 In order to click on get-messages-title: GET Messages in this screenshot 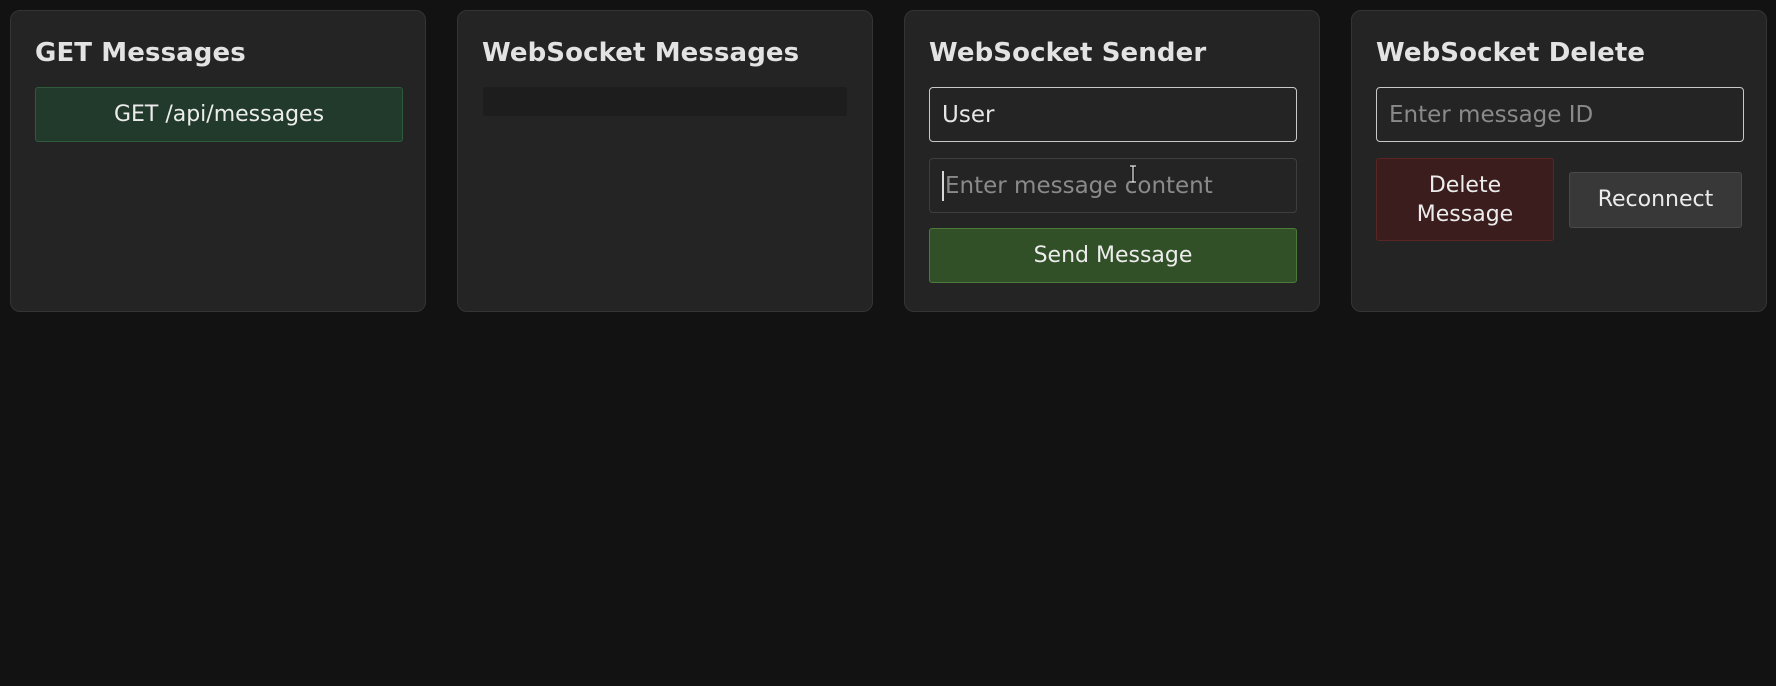, I will do `click(140, 53)`.